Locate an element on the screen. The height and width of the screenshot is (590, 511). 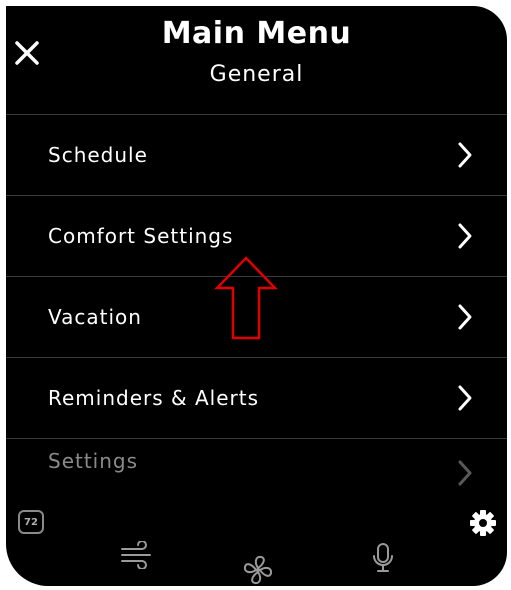
menu-item-schedule: Schedule is located at coordinates (256, 154).